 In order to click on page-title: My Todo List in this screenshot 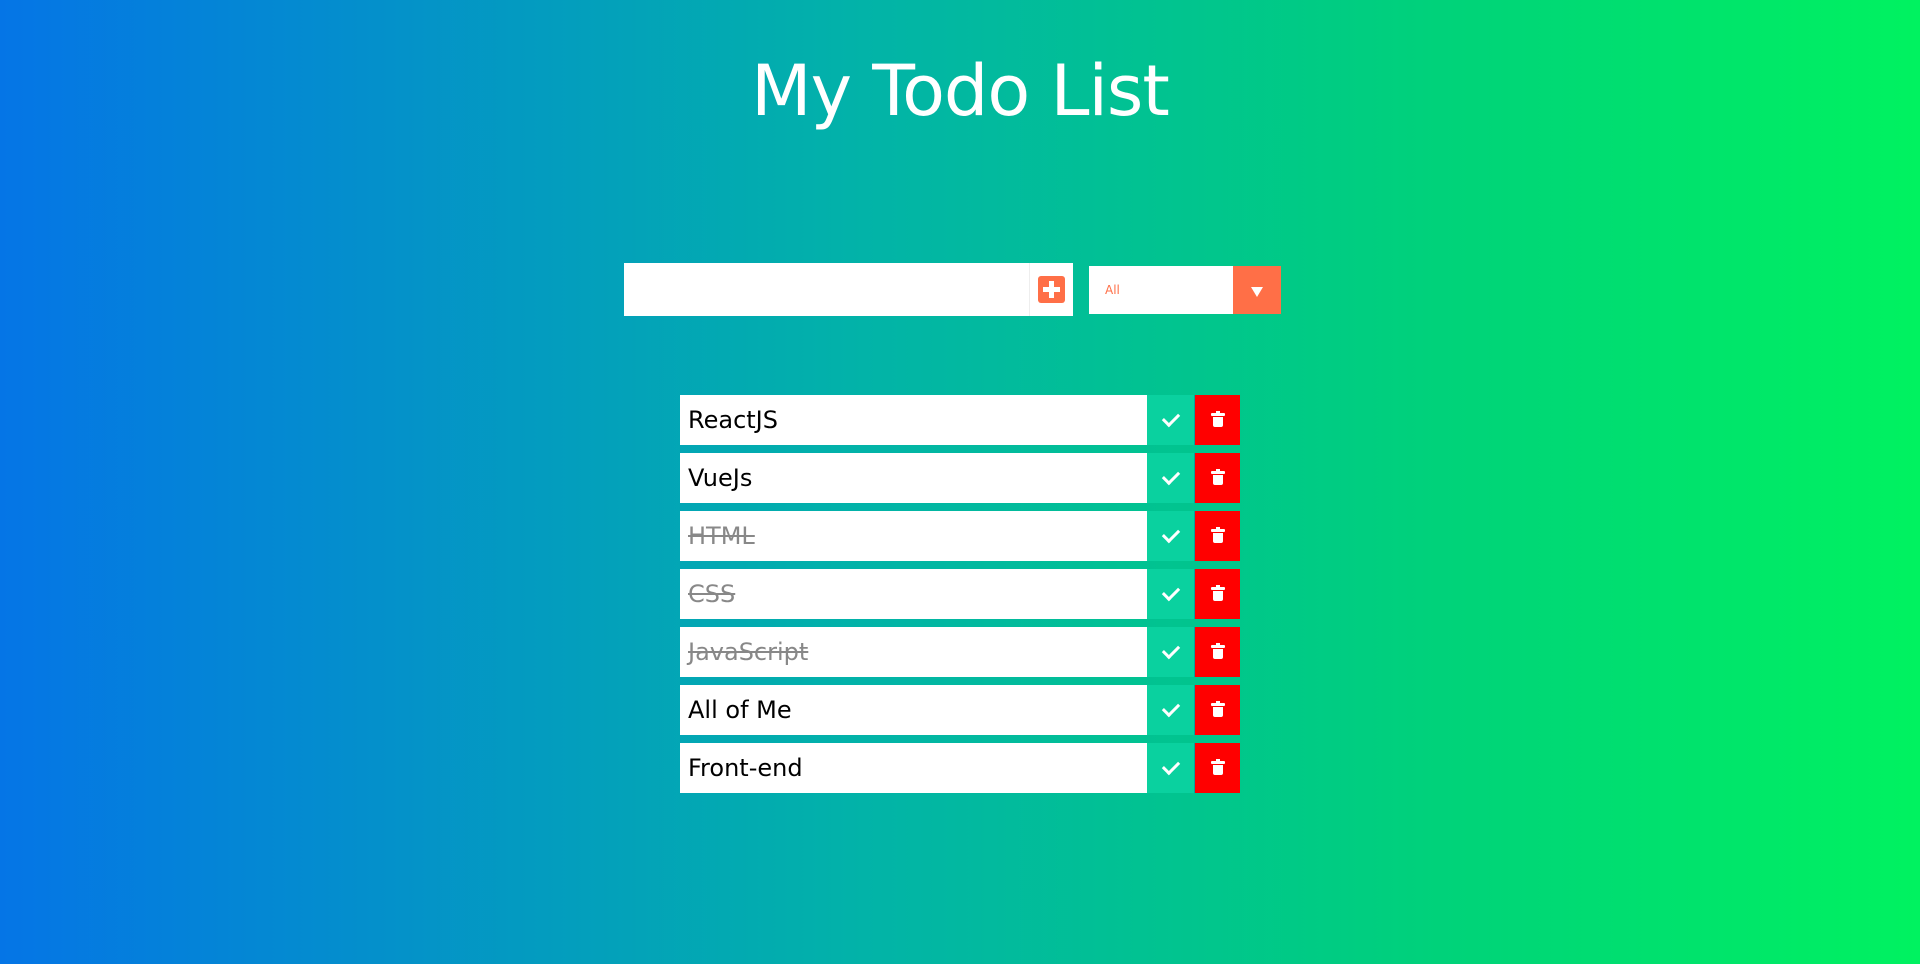, I will do `click(960, 91)`.